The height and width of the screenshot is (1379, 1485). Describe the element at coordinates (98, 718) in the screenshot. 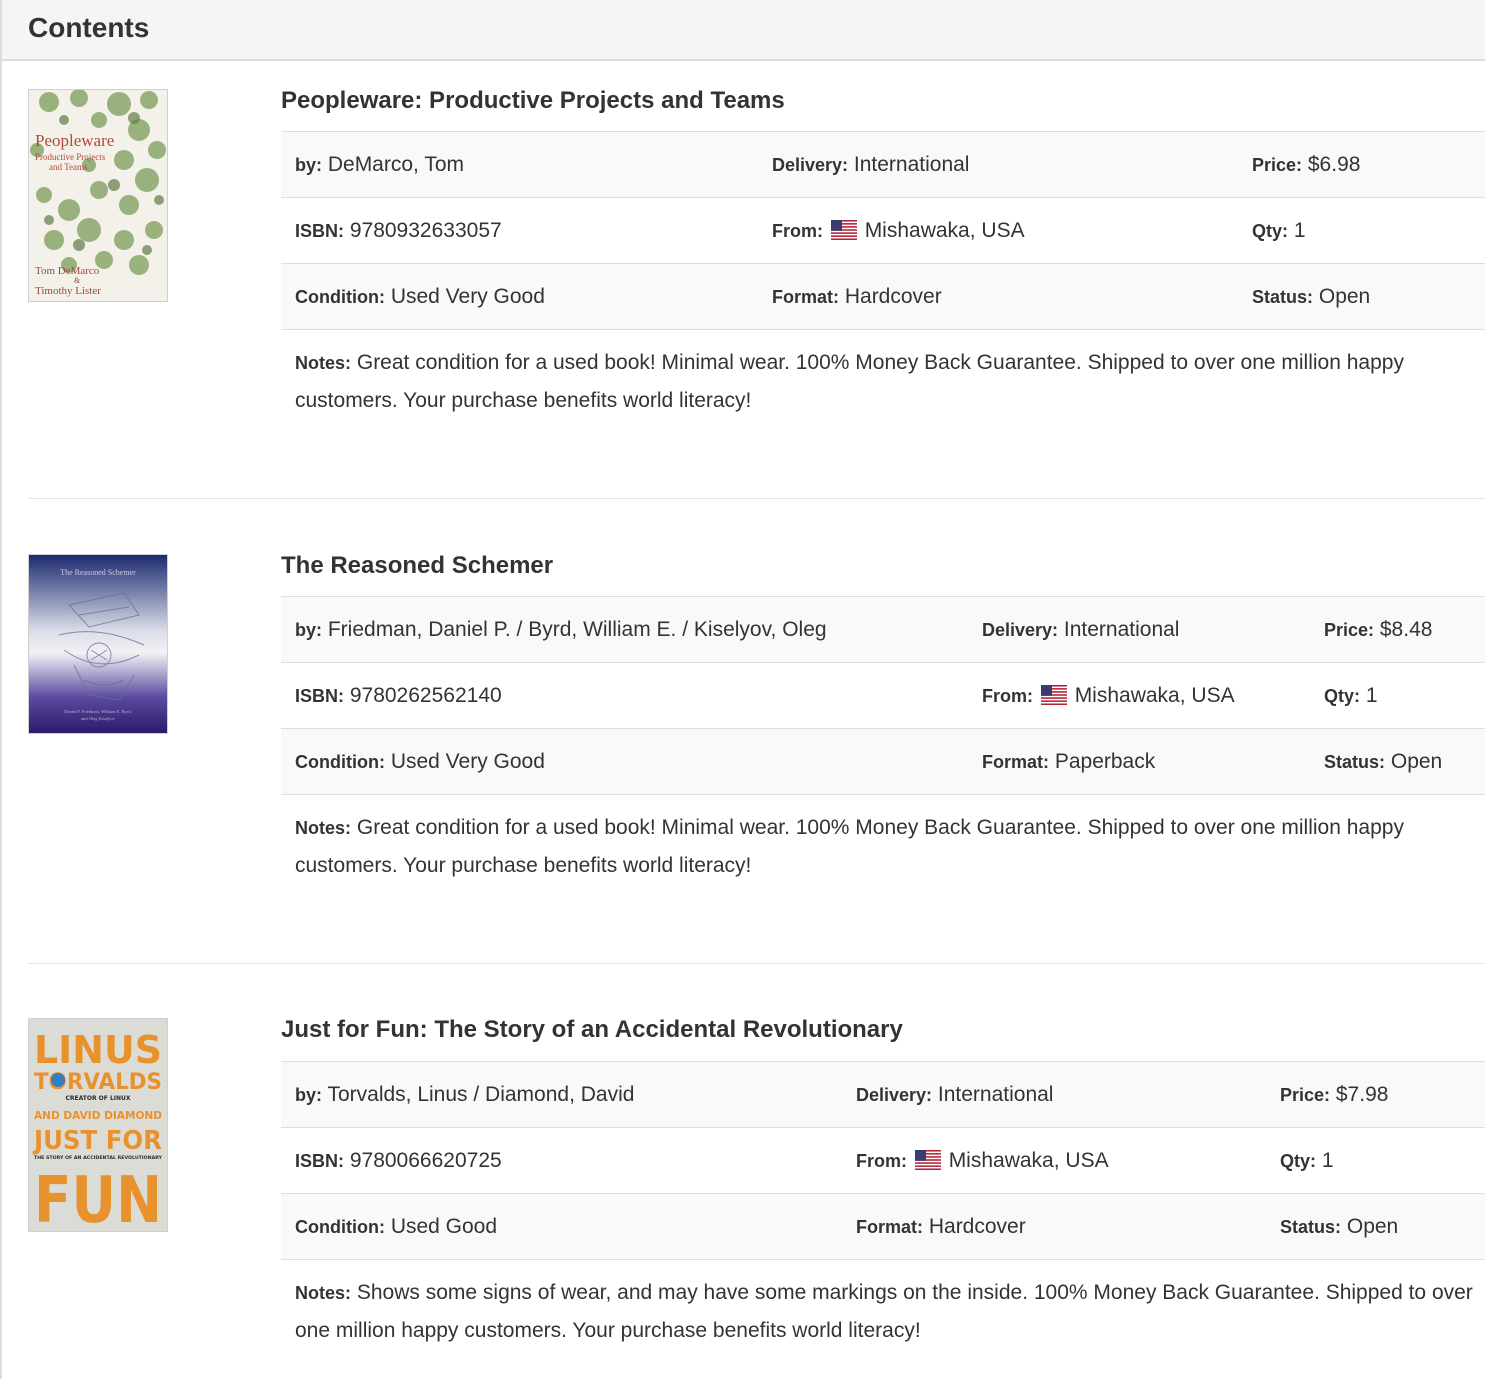

I see `cover-author-text: and Oleg Kiselyov` at that location.